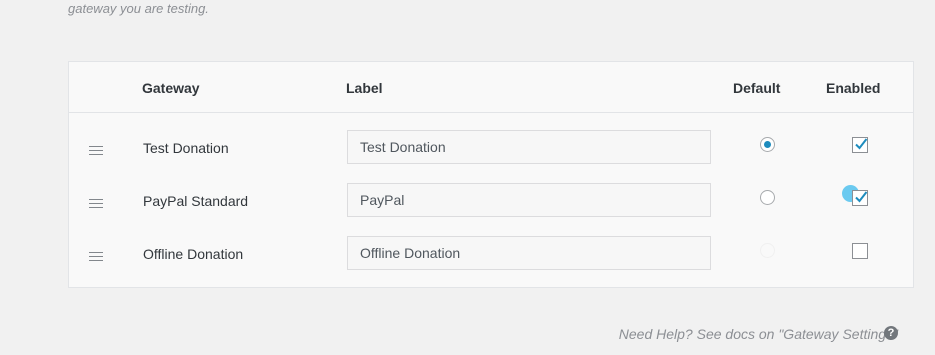  What do you see at coordinates (757, 88) in the screenshot?
I see `header-default: Default` at bounding box center [757, 88].